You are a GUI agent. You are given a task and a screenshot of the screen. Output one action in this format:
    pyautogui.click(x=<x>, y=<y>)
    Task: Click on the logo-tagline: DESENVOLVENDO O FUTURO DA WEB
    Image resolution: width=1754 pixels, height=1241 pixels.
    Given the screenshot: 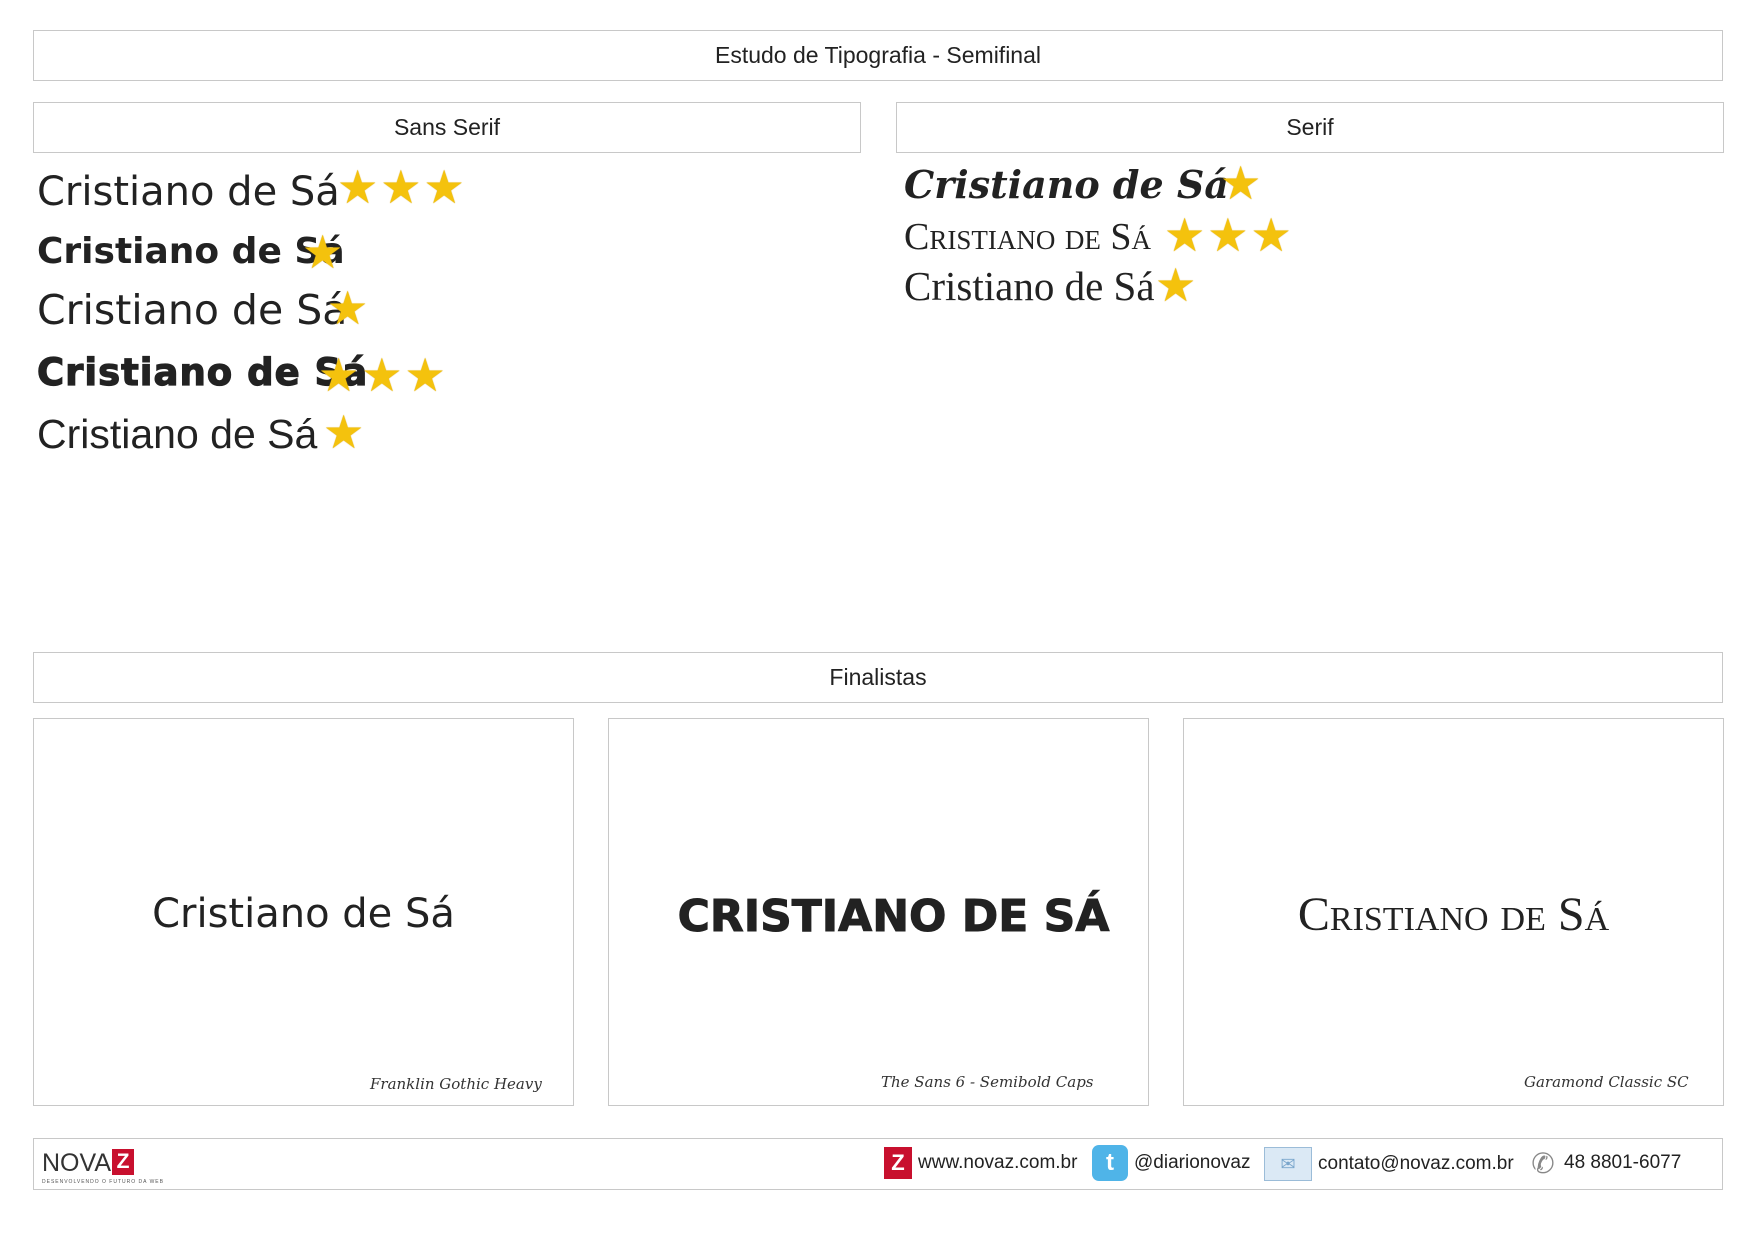 What is the action you would take?
    pyautogui.click(x=103, y=1182)
    